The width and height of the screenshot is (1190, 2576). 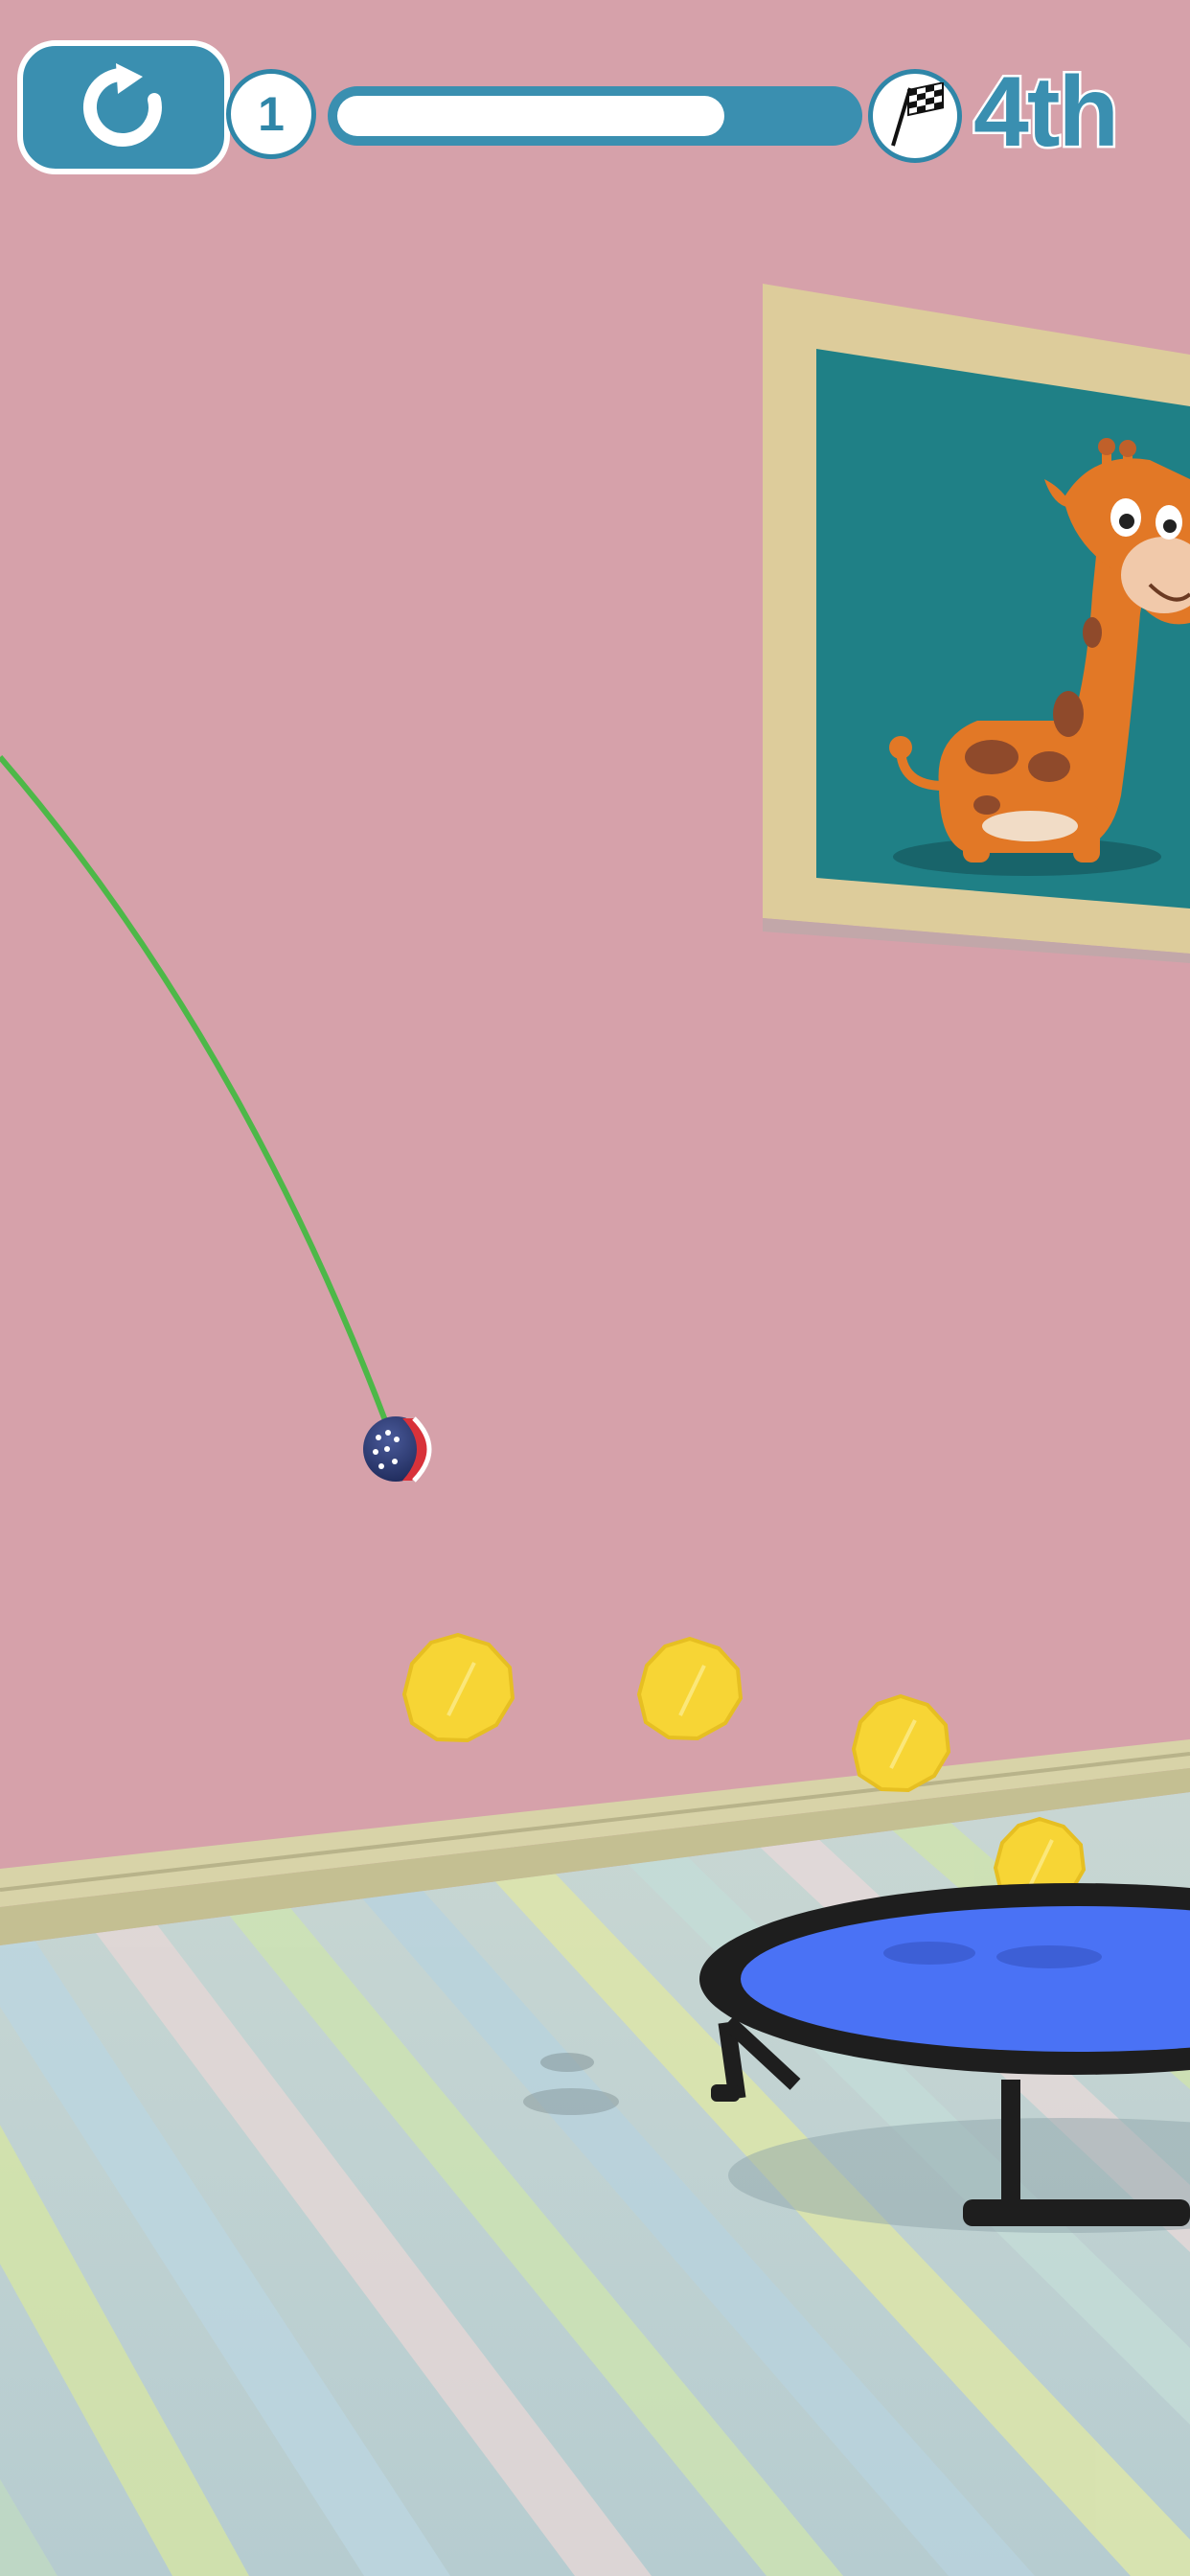 I want to click on finish-indicator, so click(x=915, y=116).